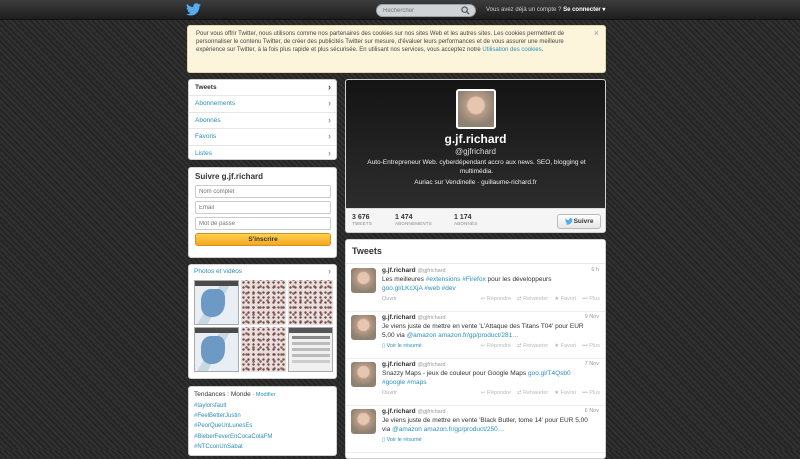  I want to click on login-link: Se connecter ▾, so click(584, 10).